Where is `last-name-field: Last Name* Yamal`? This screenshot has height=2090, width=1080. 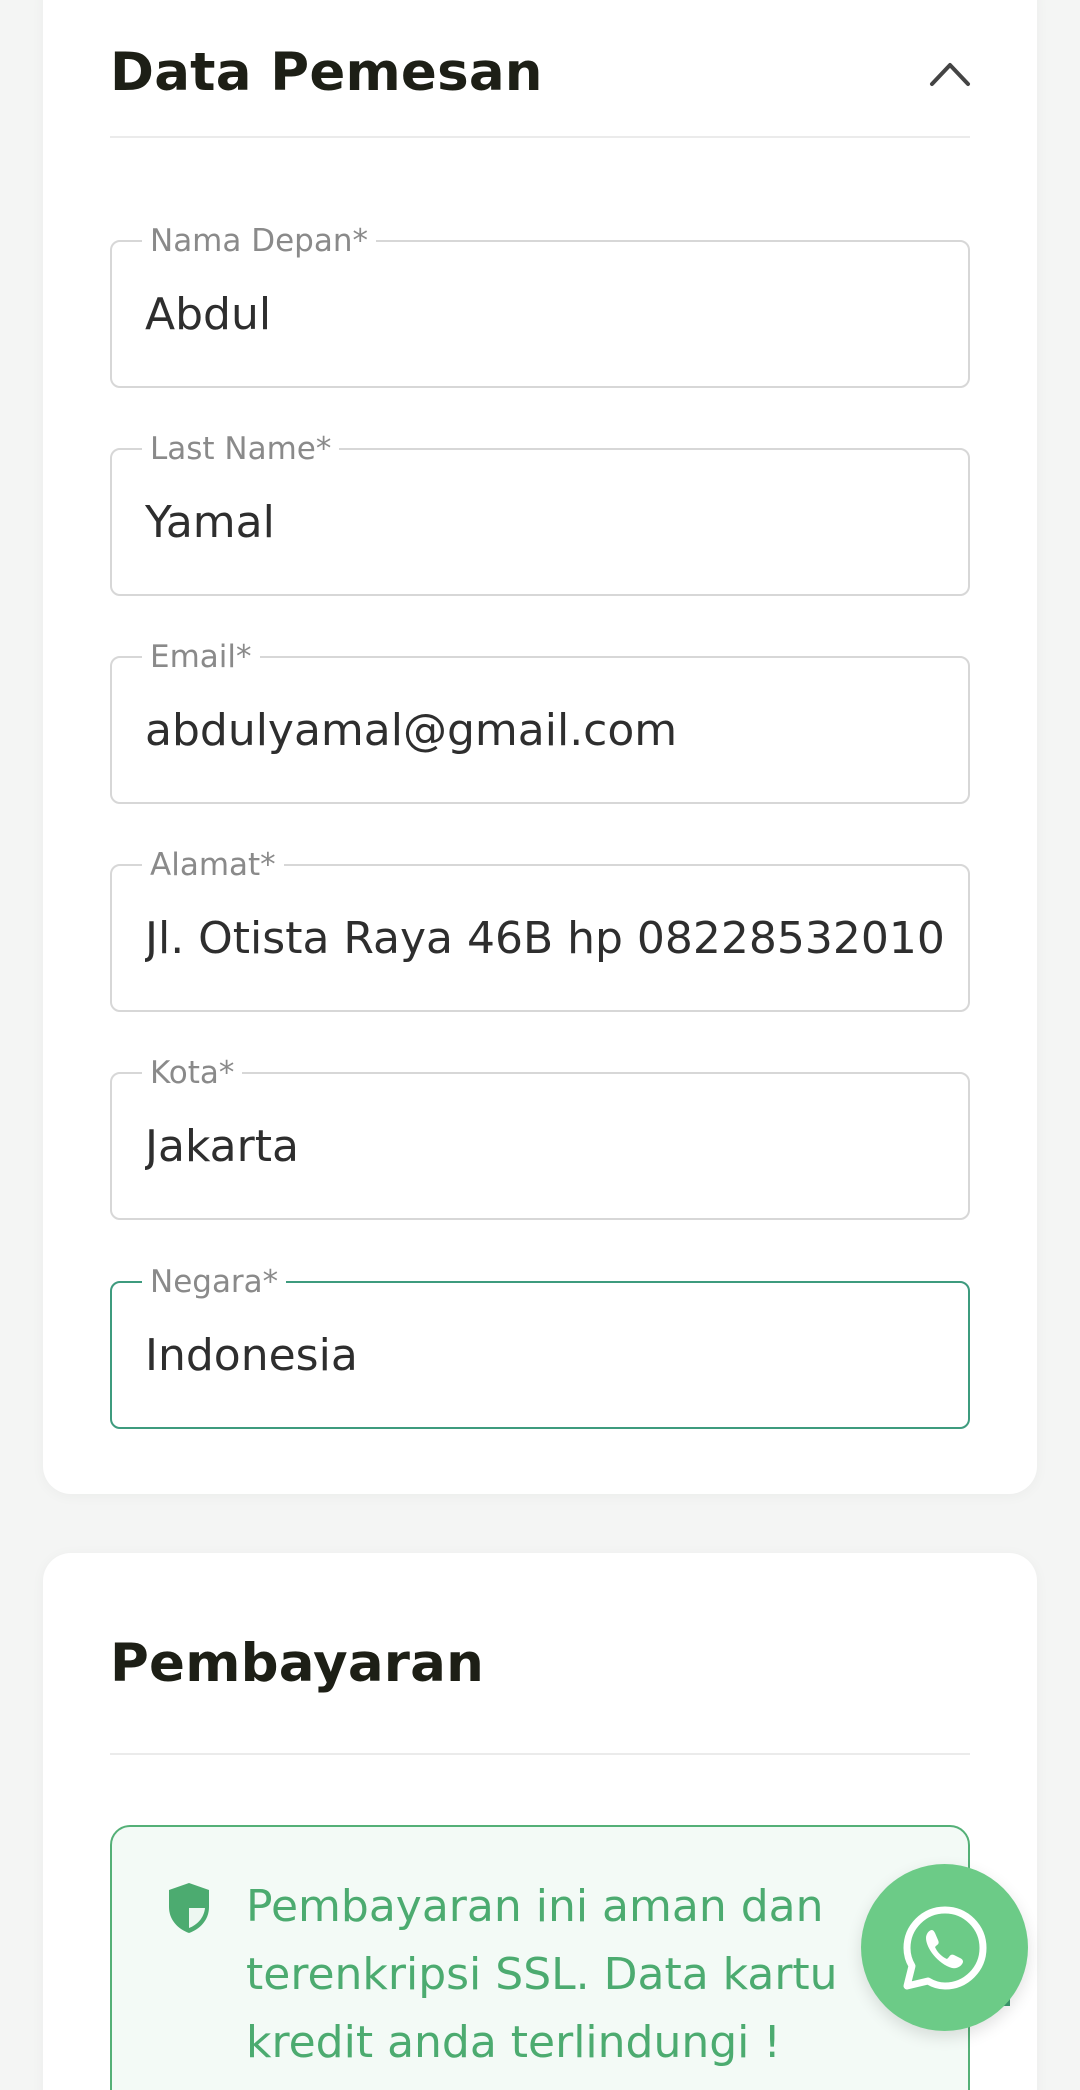 last-name-field: Last Name* Yamal is located at coordinates (540, 514).